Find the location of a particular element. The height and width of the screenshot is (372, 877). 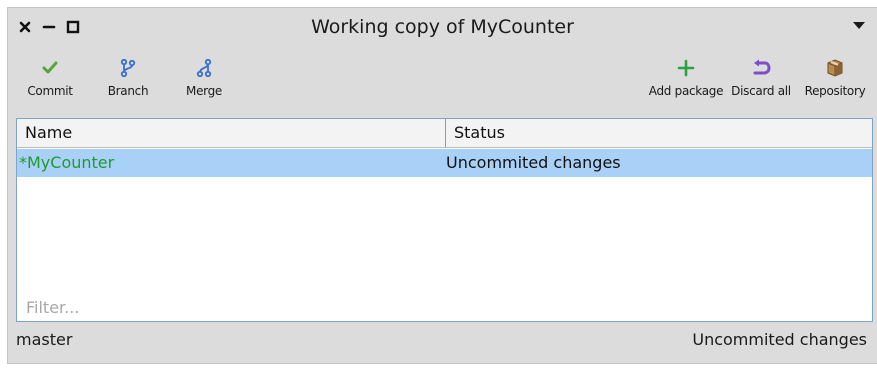

commit-label: Commit is located at coordinates (50, 91).